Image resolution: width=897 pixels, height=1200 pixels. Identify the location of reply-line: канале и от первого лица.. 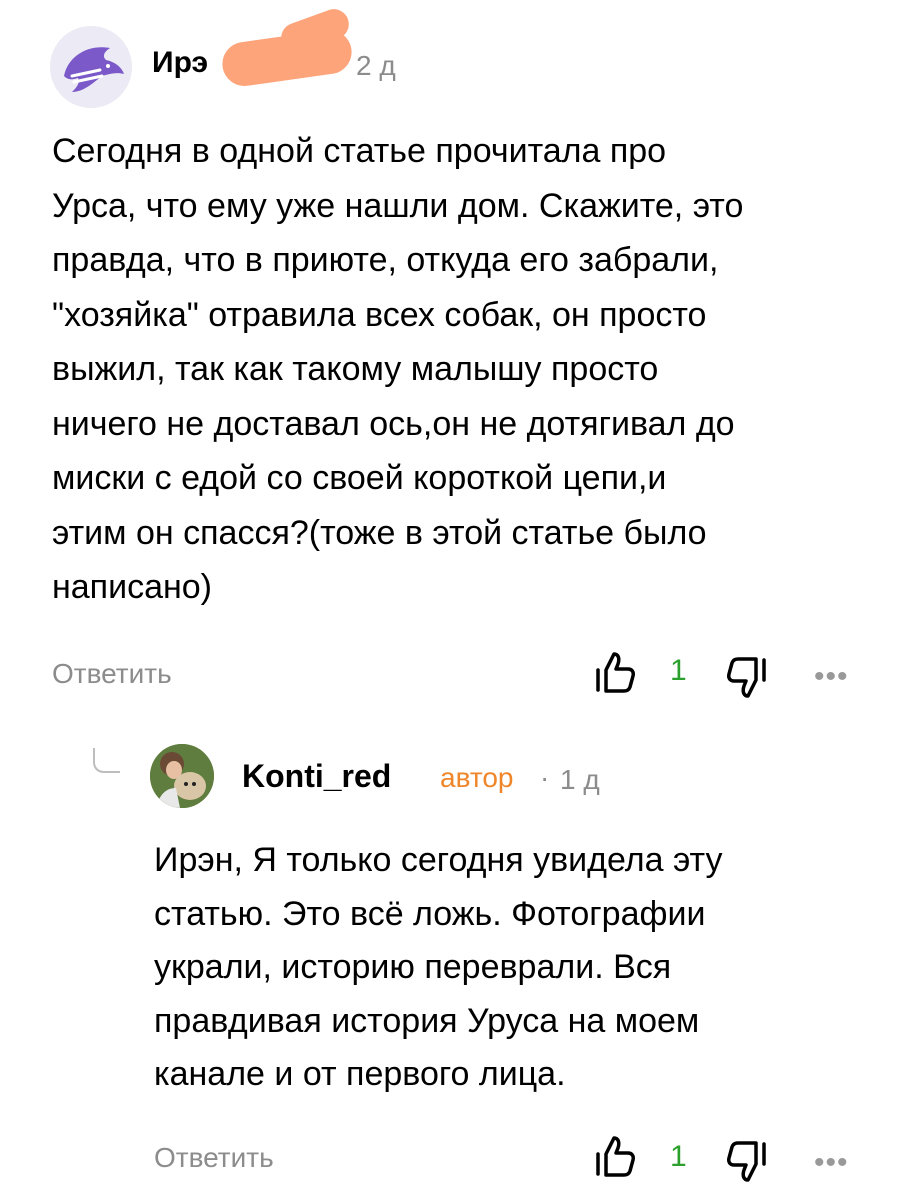
(360, 1074).